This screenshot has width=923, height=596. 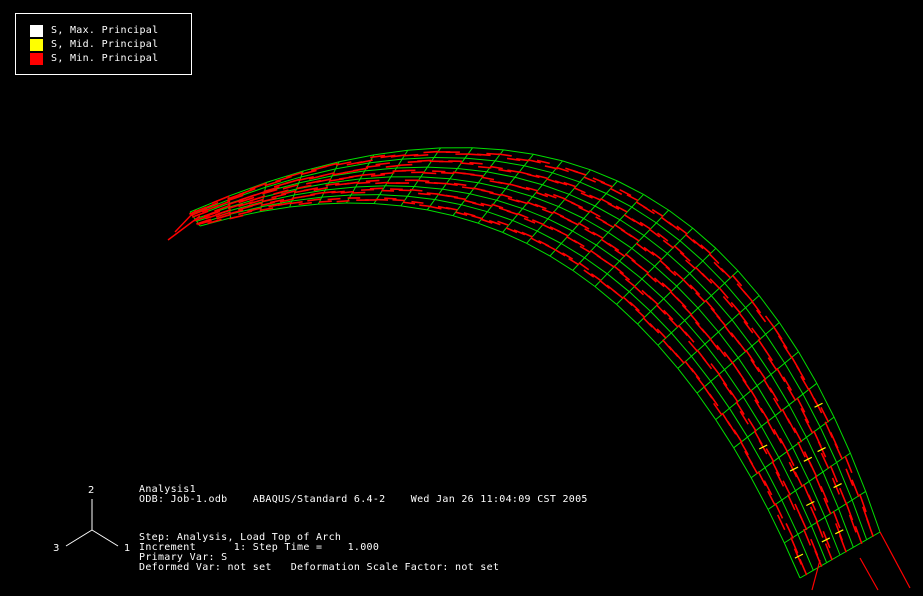 What do you see at coordinates (56, 548) in the screenshot?
I see `triad-axis-3: 3` at bounding box center [56, 548].